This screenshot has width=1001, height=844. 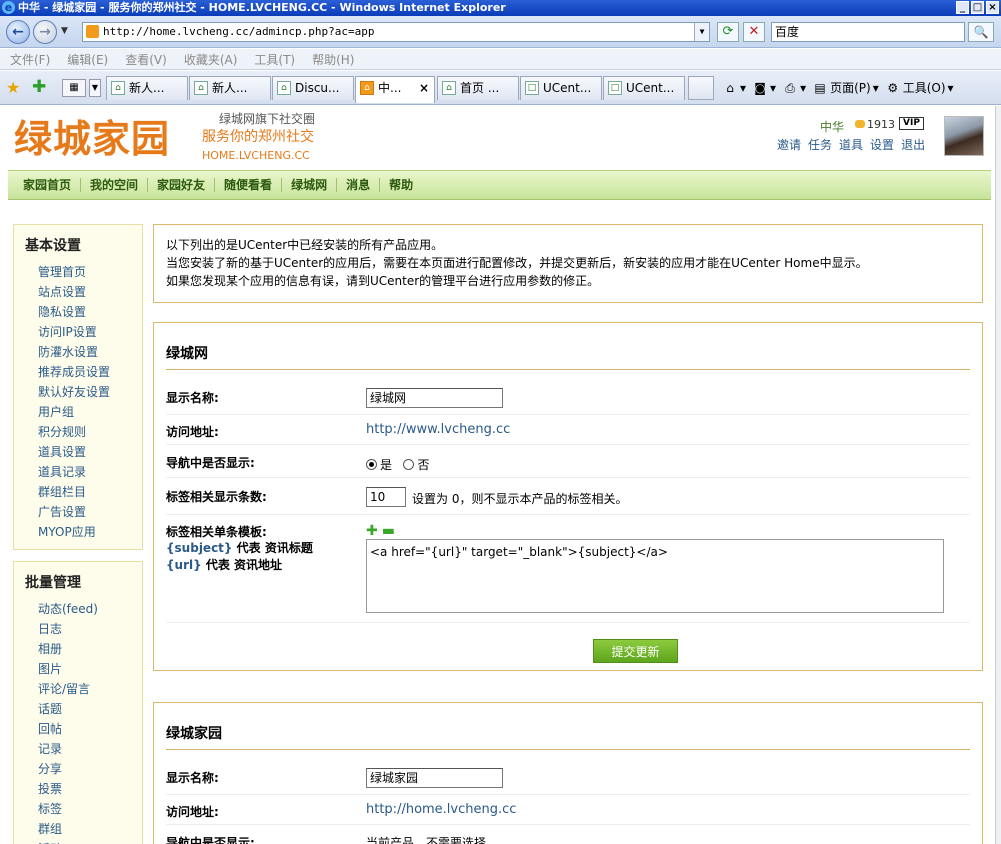 What do you see at coordinates (820, 144) in the screenshot?
I see `task-link: 任务` at bounding box center [820, 144].